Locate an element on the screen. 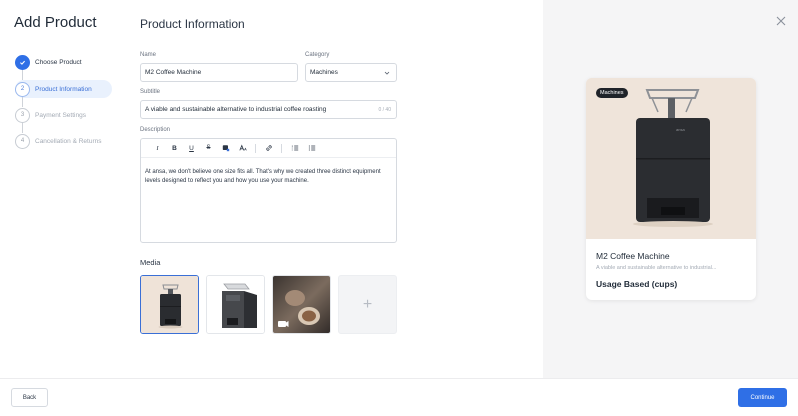  coffee-machine-image: ansa is located at coordinates (671, 158).